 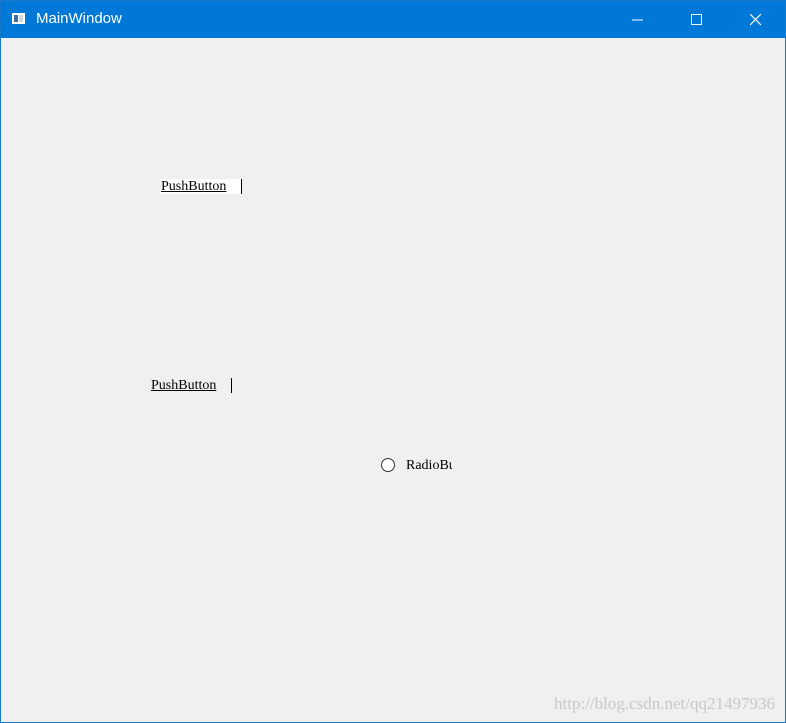 I want to click on push-button-1: PushButton, so click(x=201, y=186).